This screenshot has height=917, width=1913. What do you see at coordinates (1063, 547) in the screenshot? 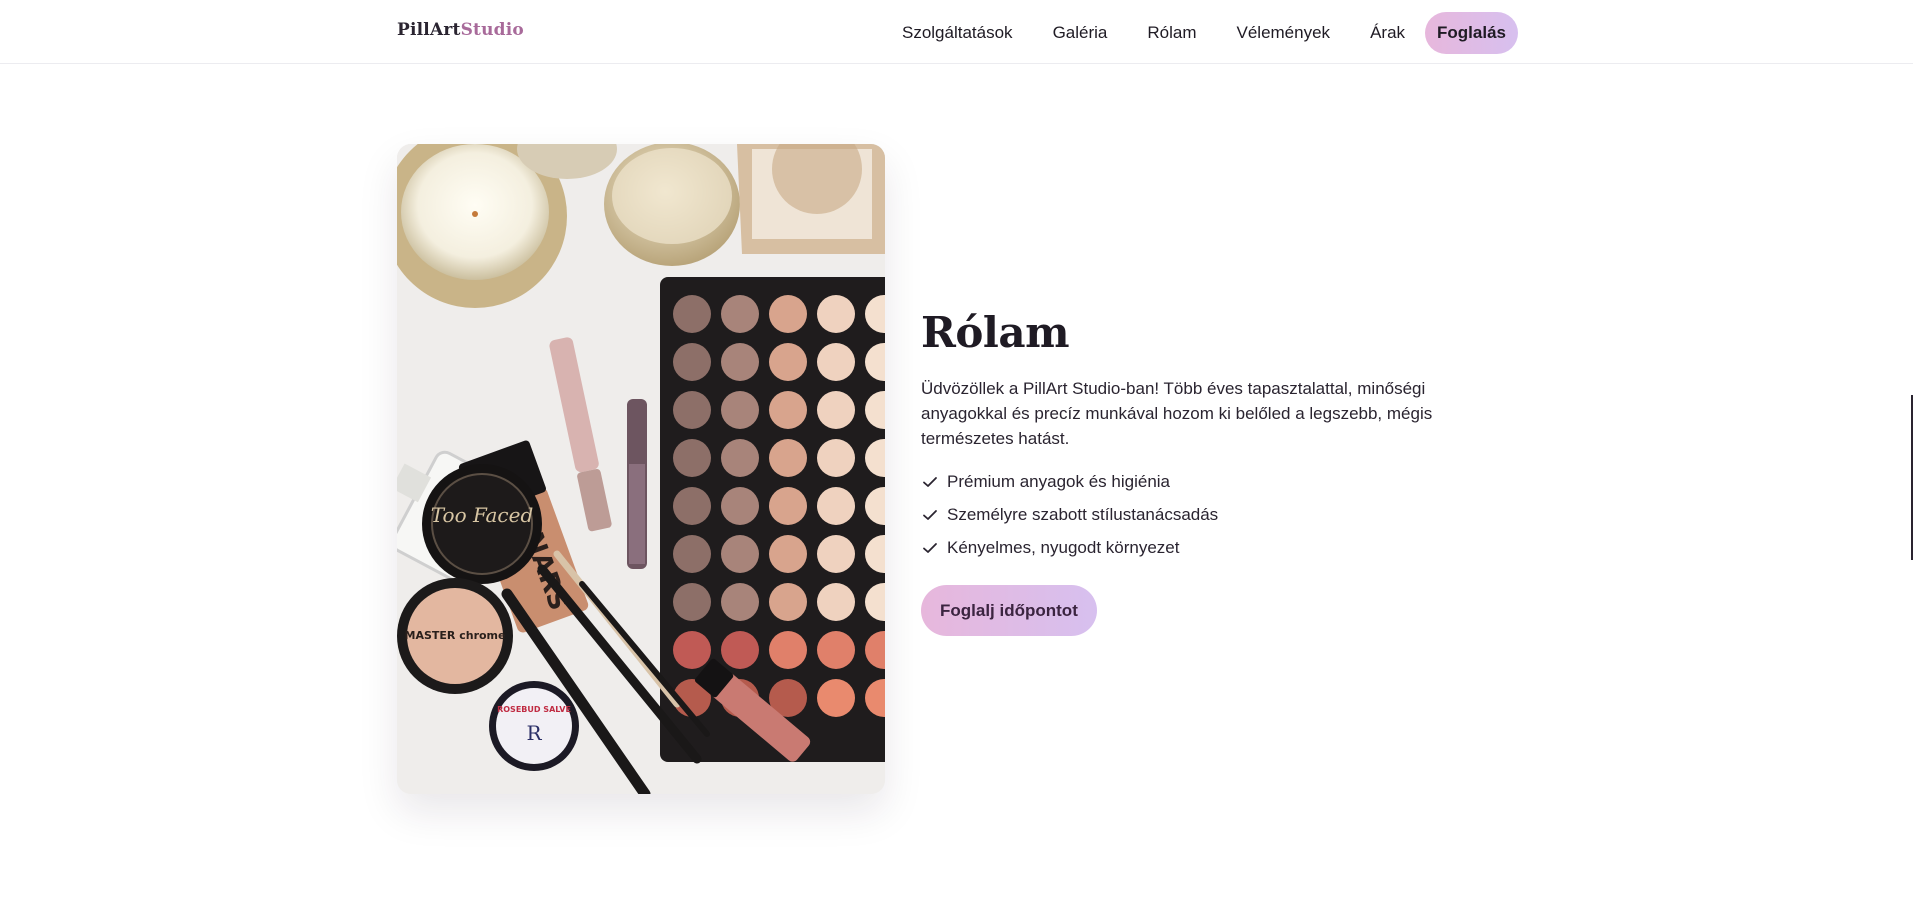
I see `feature-text: Kényelmes, nyugodt környezet` at bounding box center [1063, 547].